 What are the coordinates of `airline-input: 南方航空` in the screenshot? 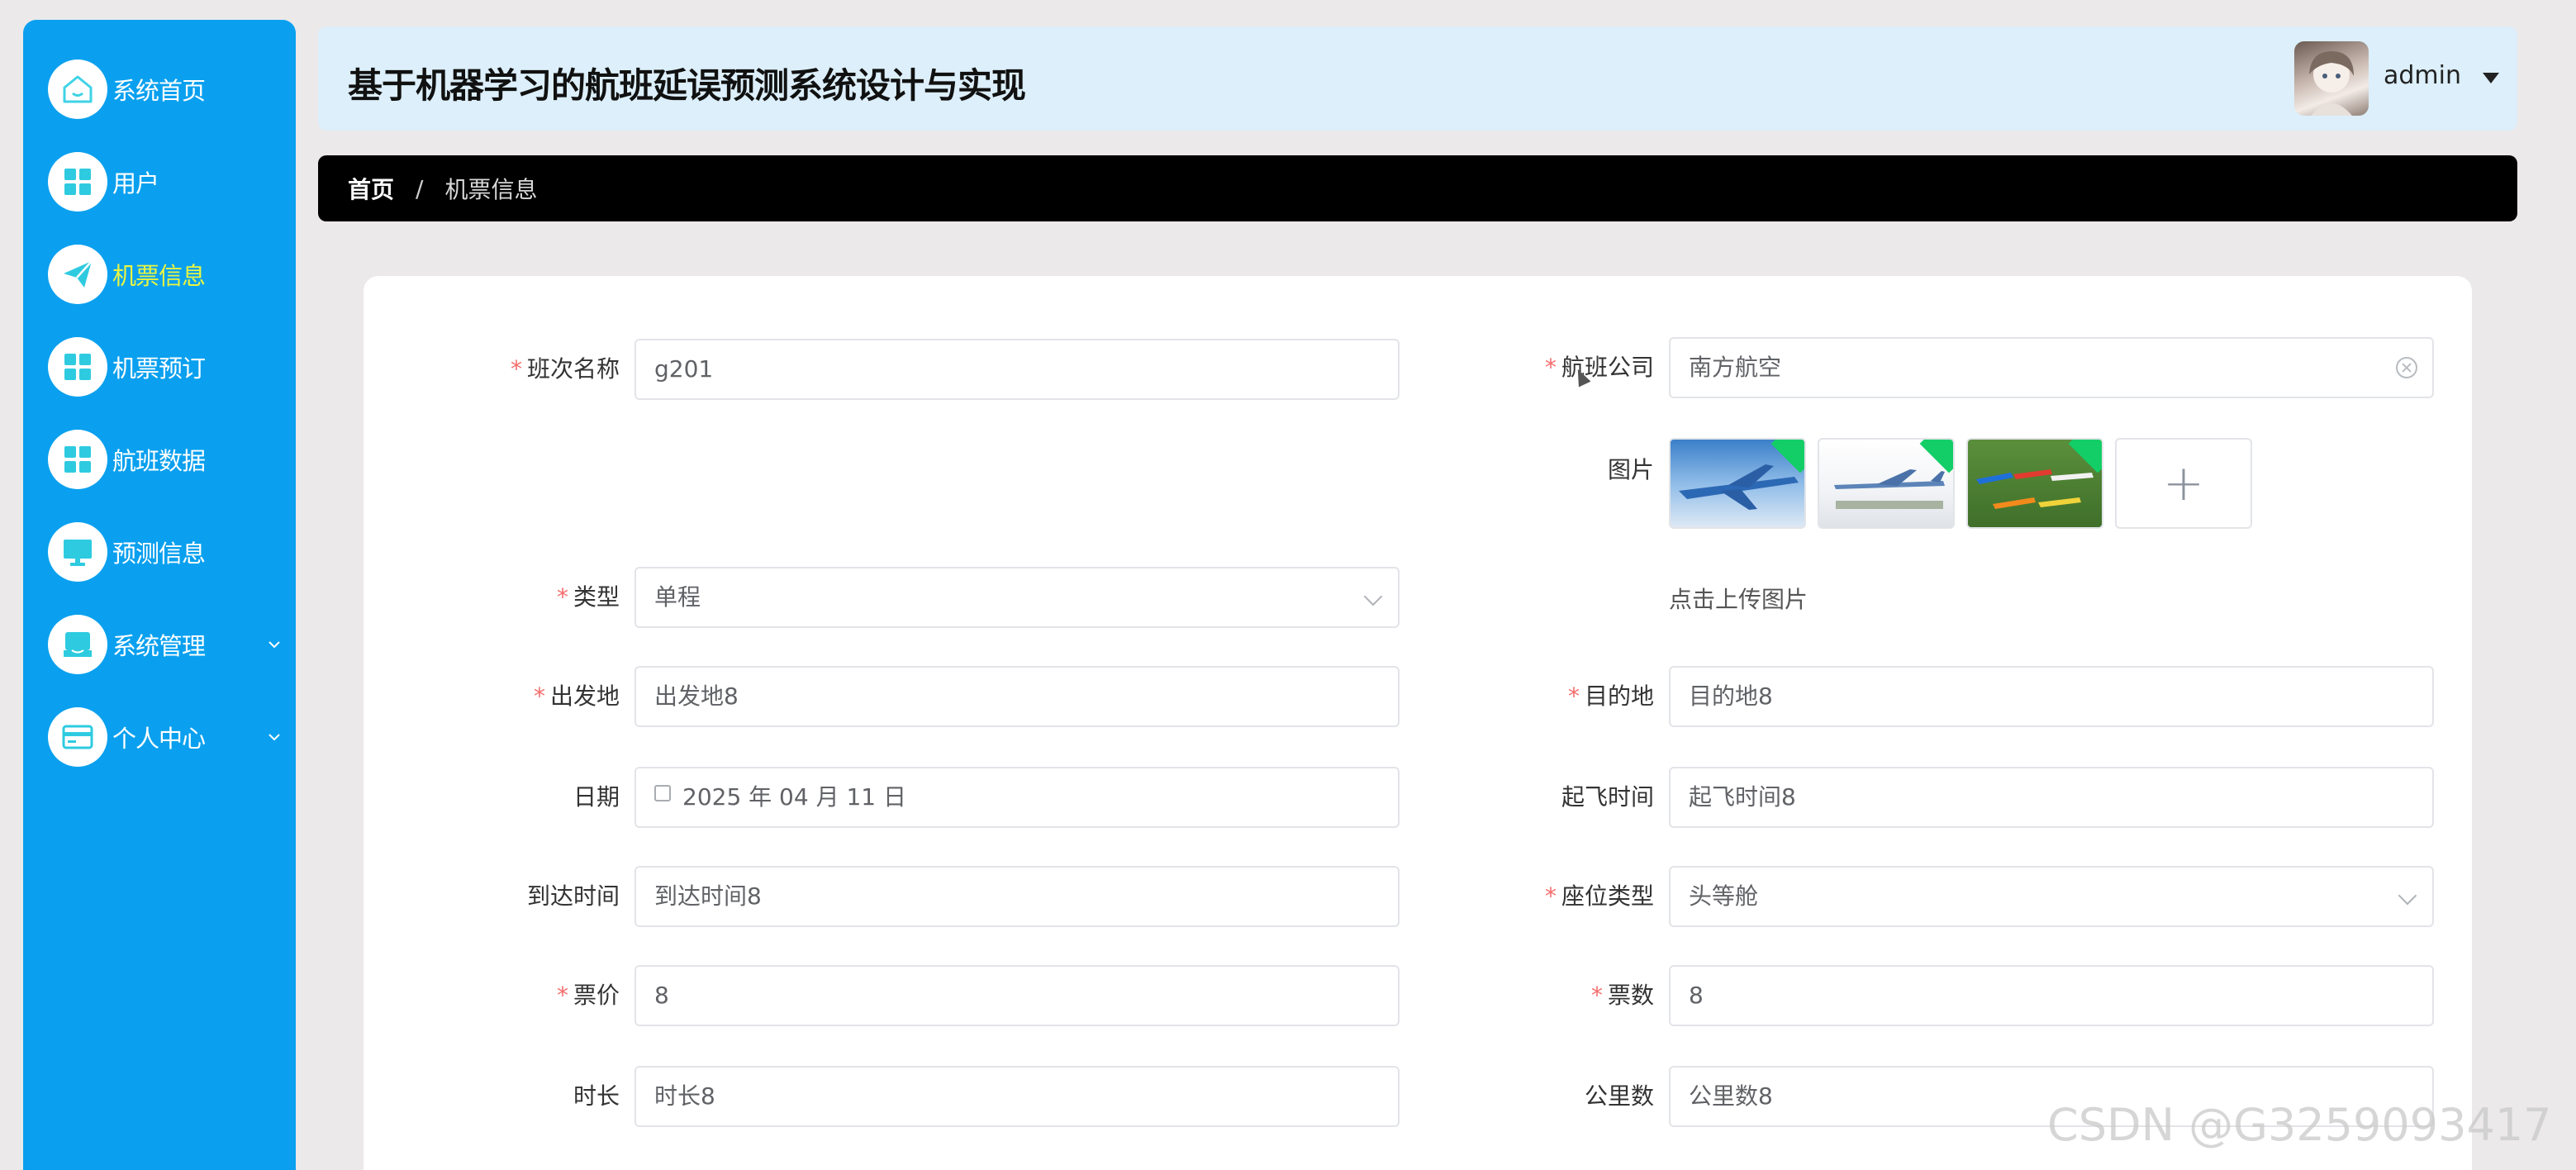 It's located at (2051, 367).